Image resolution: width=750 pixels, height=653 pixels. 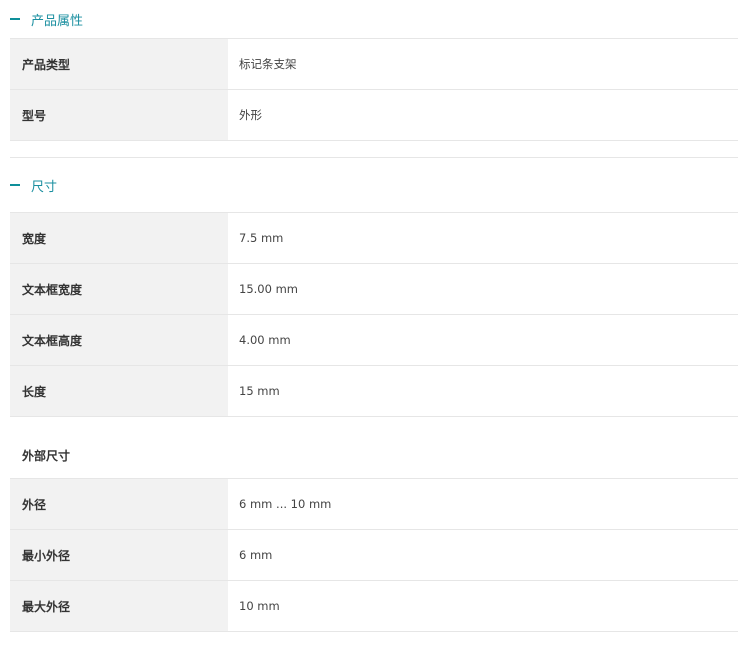 What do you see at coordinates (119, 340) in the screenshot?
I see `row-label: 文本框高度` at bounding box center [119, 340].